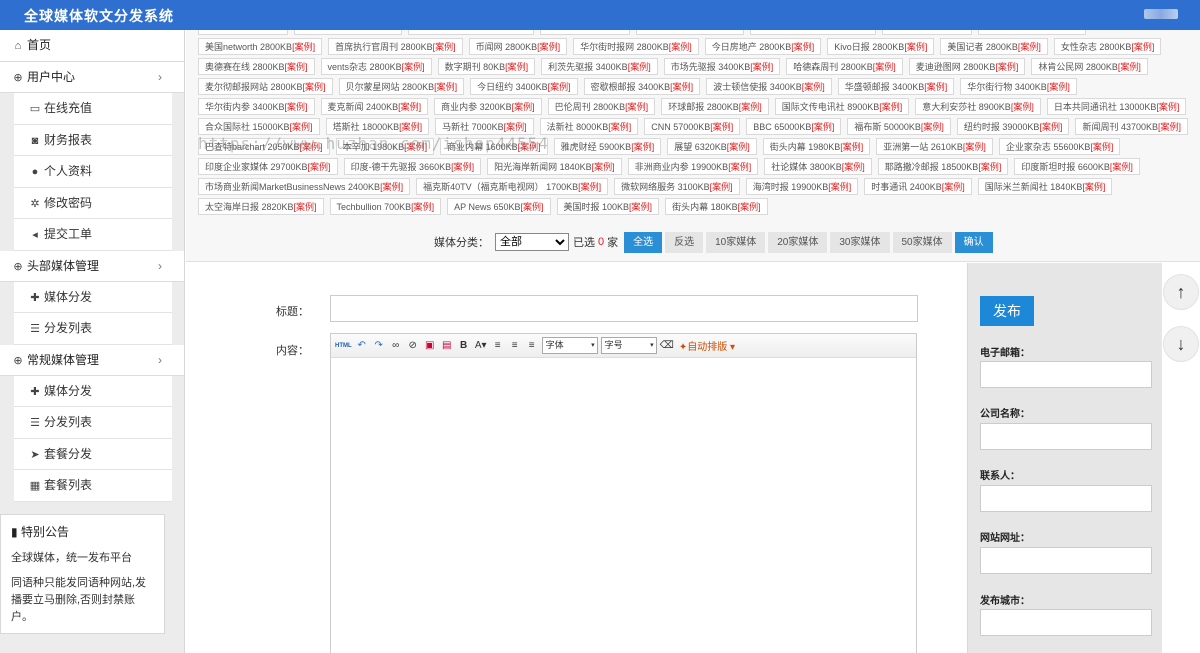 Image resolution: width=1200 pixels, height=653 pixels. I want to click on media-category-select: 全部, so click(532, 242).